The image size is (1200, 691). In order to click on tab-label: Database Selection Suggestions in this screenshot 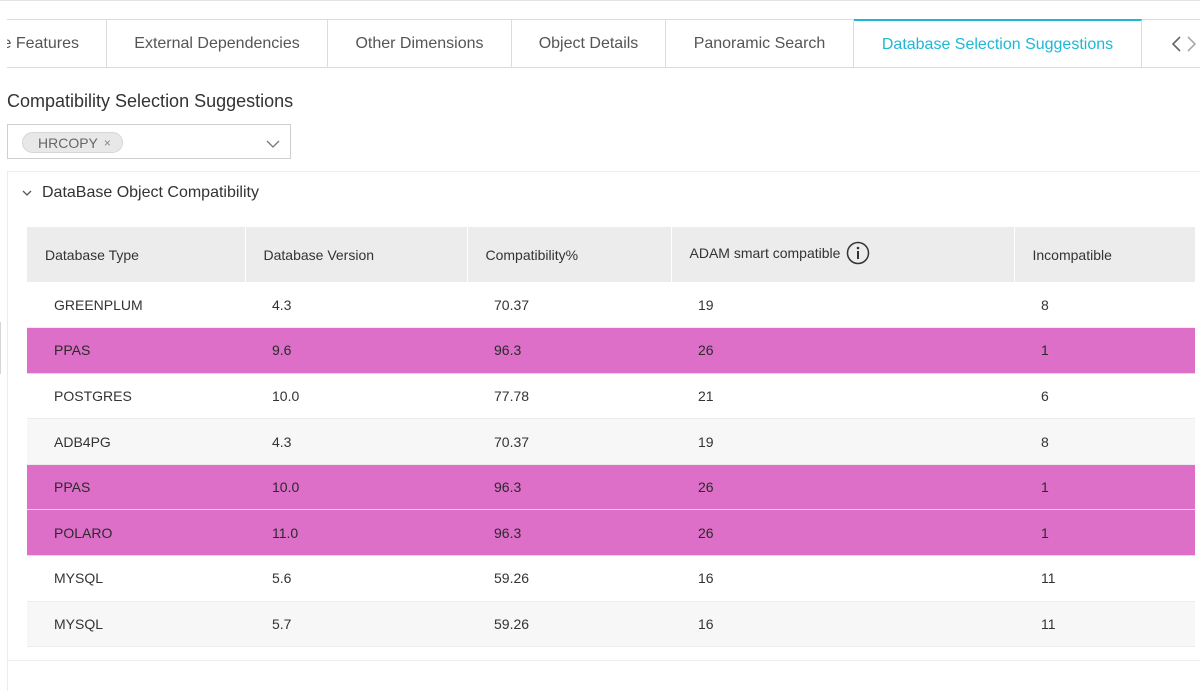, I will do `click(997, 44)`.